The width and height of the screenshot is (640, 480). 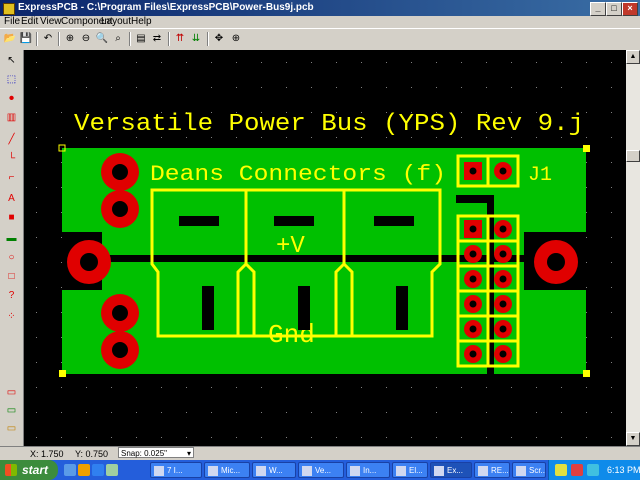 What do you see at coordinates (633, 439) in the screenshot?
I see `scroll-down-icon: ▼` at bounding box center [633, 439].